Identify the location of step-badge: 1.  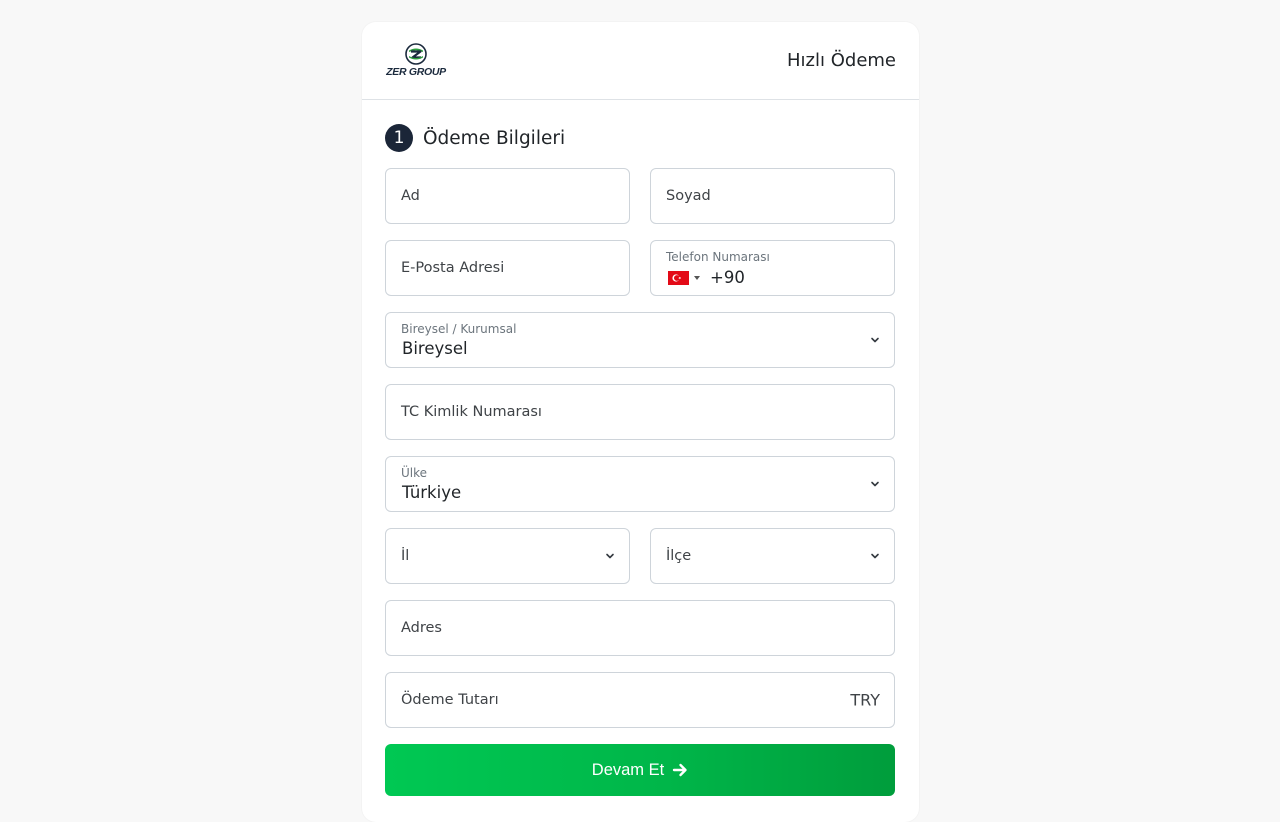
(399, 138).